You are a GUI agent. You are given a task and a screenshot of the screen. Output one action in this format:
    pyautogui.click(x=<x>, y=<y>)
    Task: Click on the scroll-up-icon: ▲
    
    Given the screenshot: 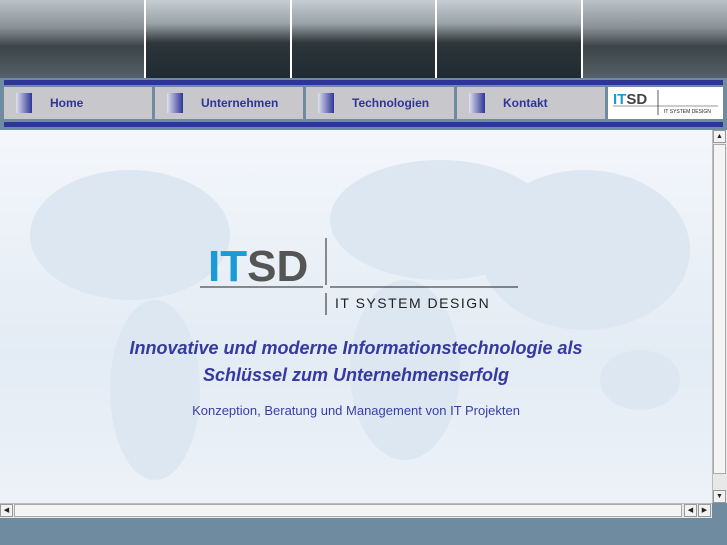 What is the action you would take?
    pyautogui.click(x=719, y=136)
    